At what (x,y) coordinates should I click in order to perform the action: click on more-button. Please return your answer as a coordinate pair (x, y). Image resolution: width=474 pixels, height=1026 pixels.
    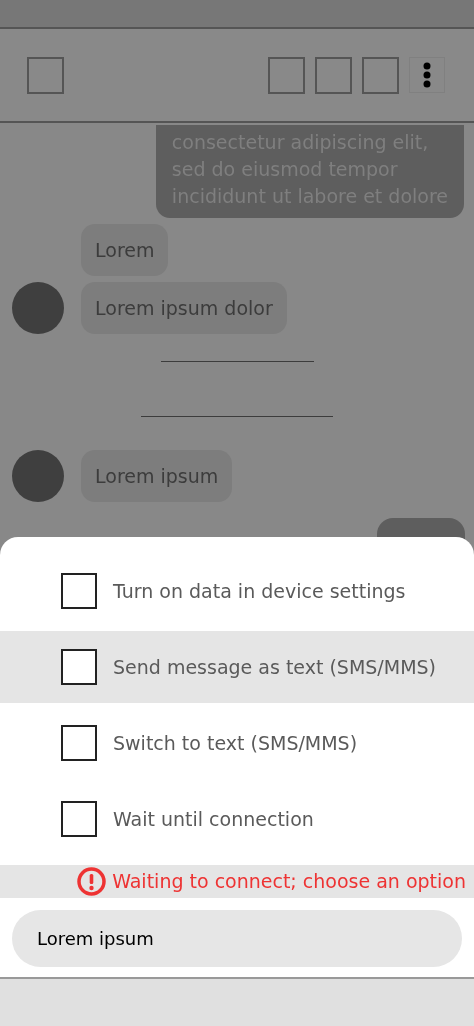
    Looking at the image, I should click on (427, 74).